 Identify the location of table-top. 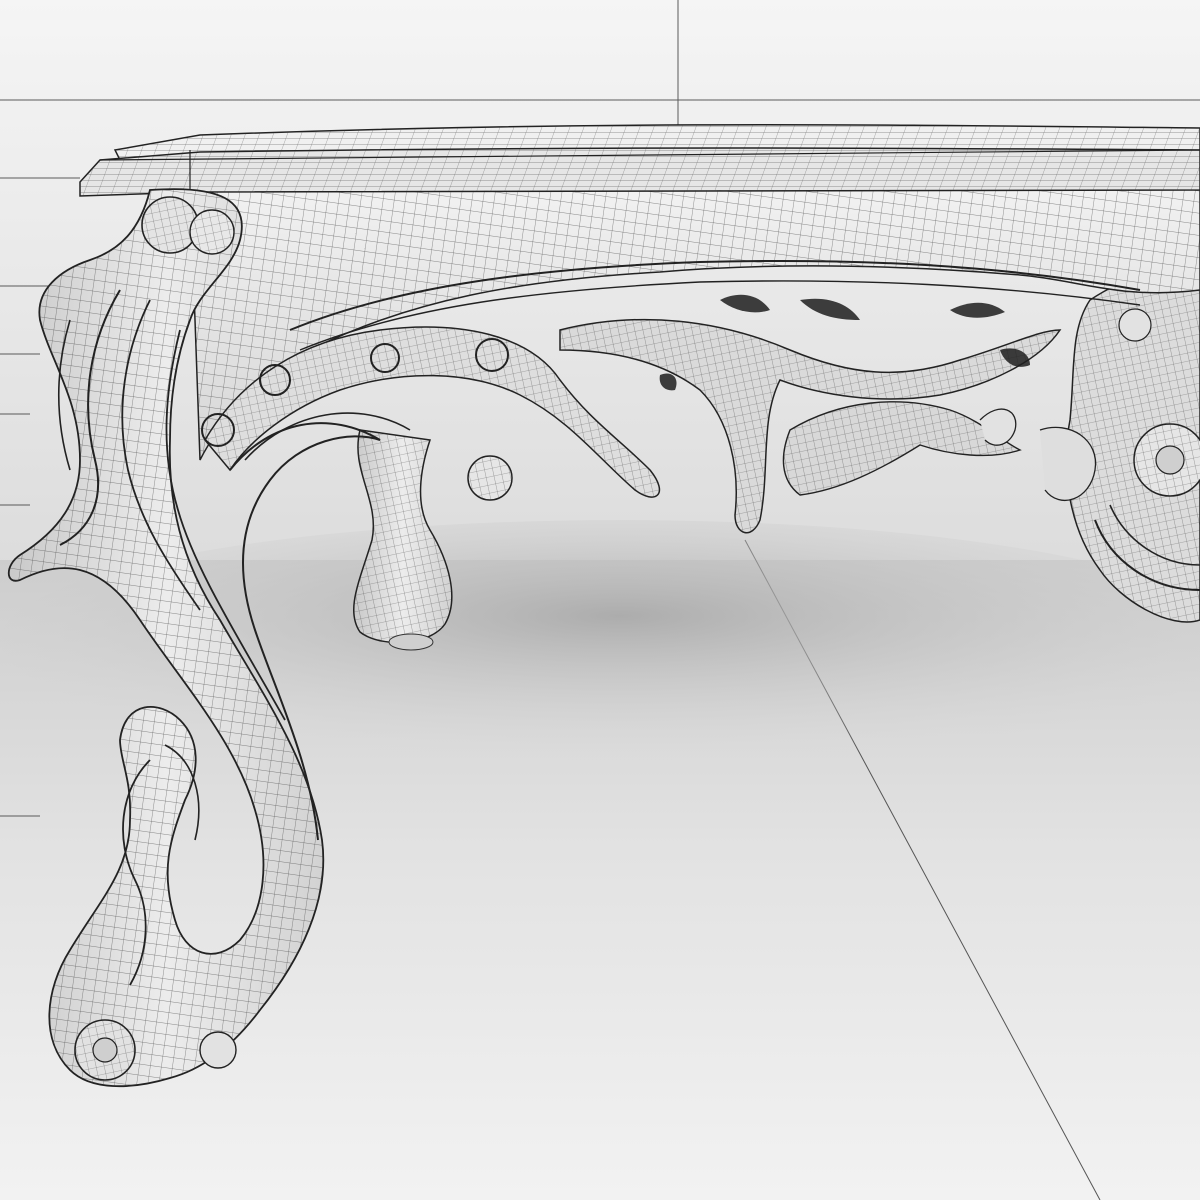
(639, 160).